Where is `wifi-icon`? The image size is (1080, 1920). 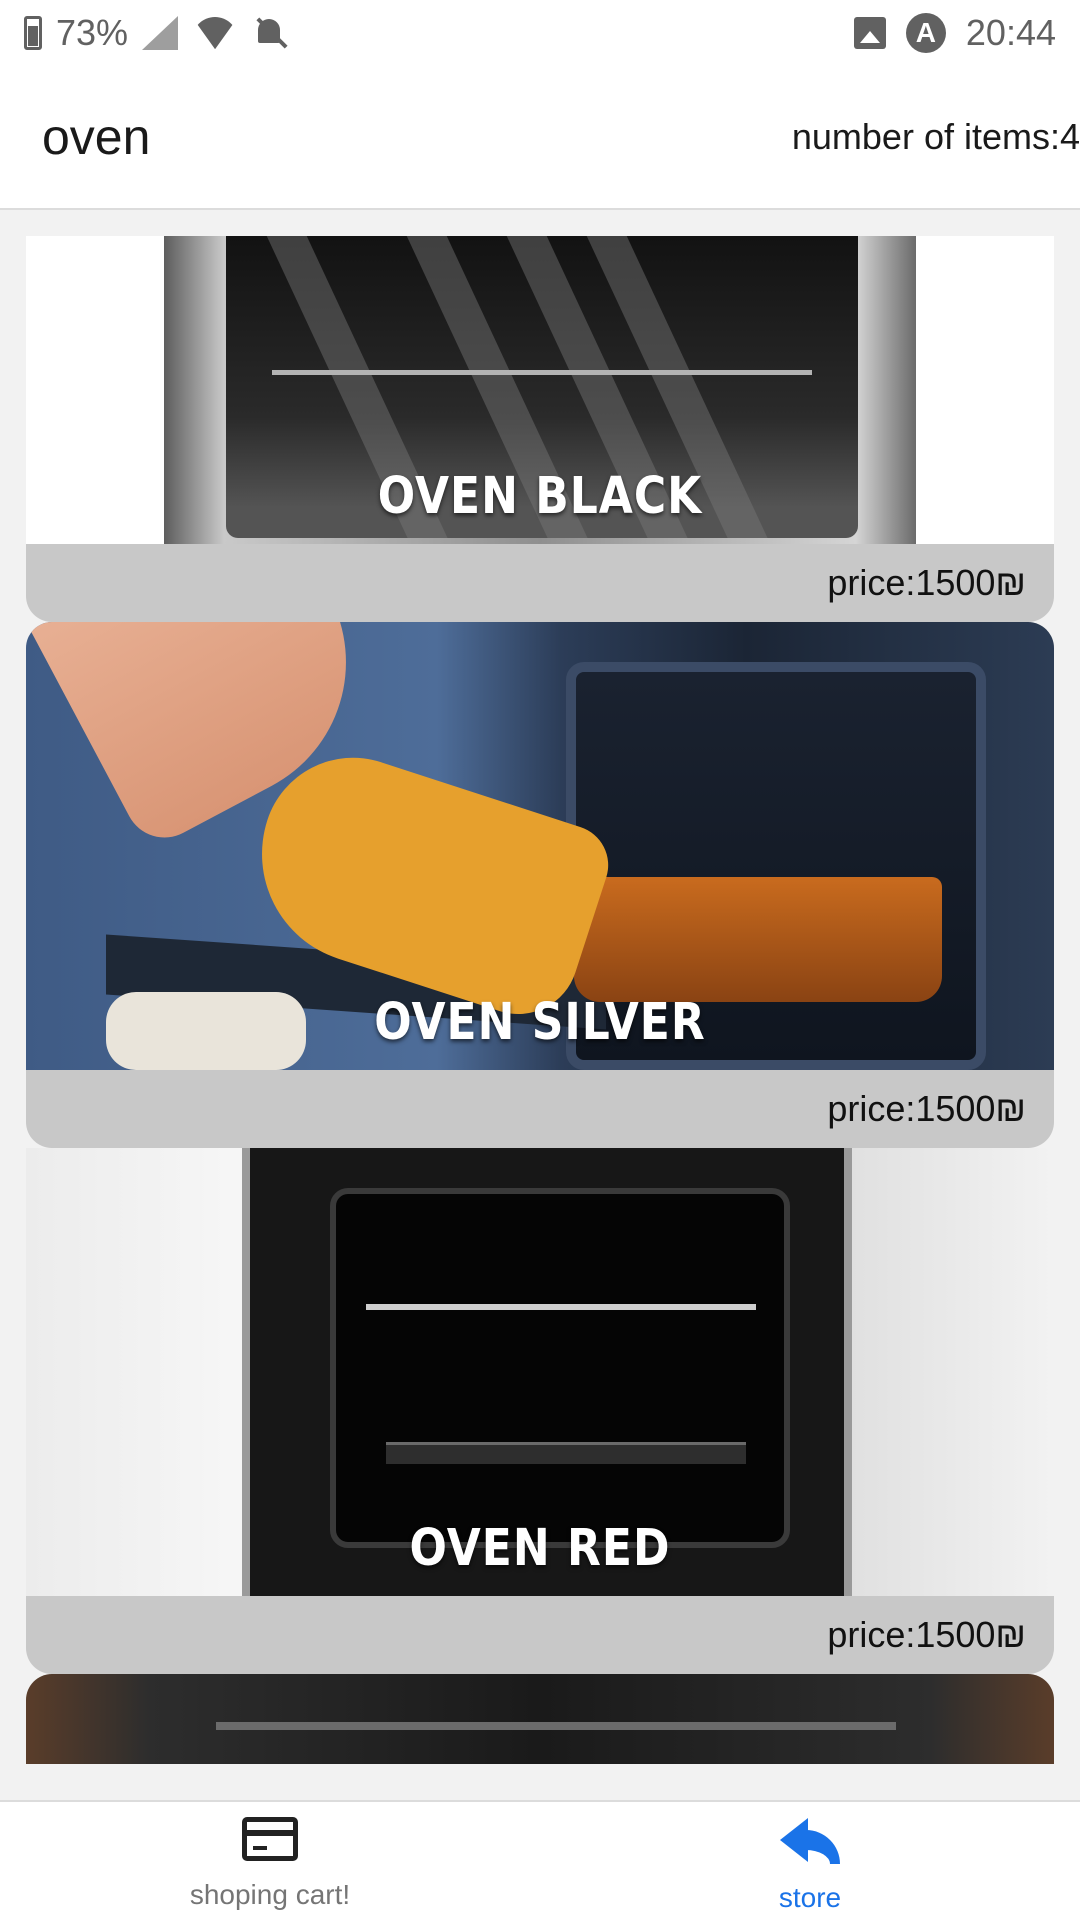
wifi-icon is located at coordinates (215, 33).